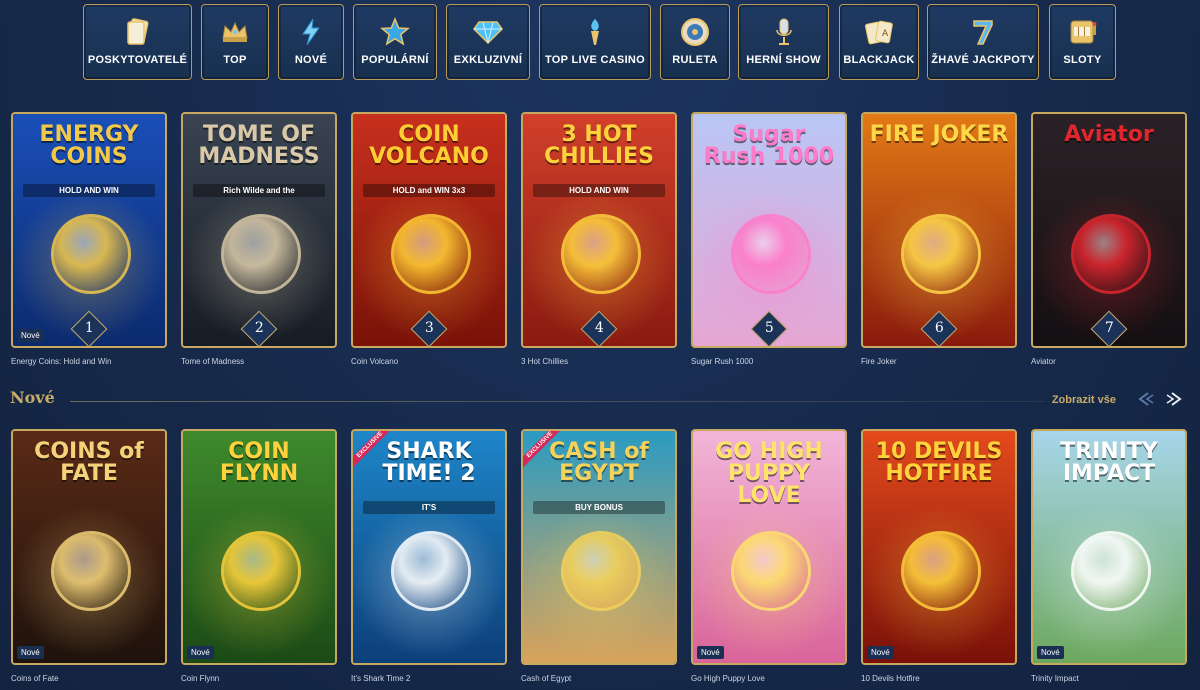 Image resolution: width=1200 pixels, height=690 pixels. What do you see at coordinates (1175, 399) in the screenshot?
I see `next-arrow-icon` at bounding box center [1175, 399].